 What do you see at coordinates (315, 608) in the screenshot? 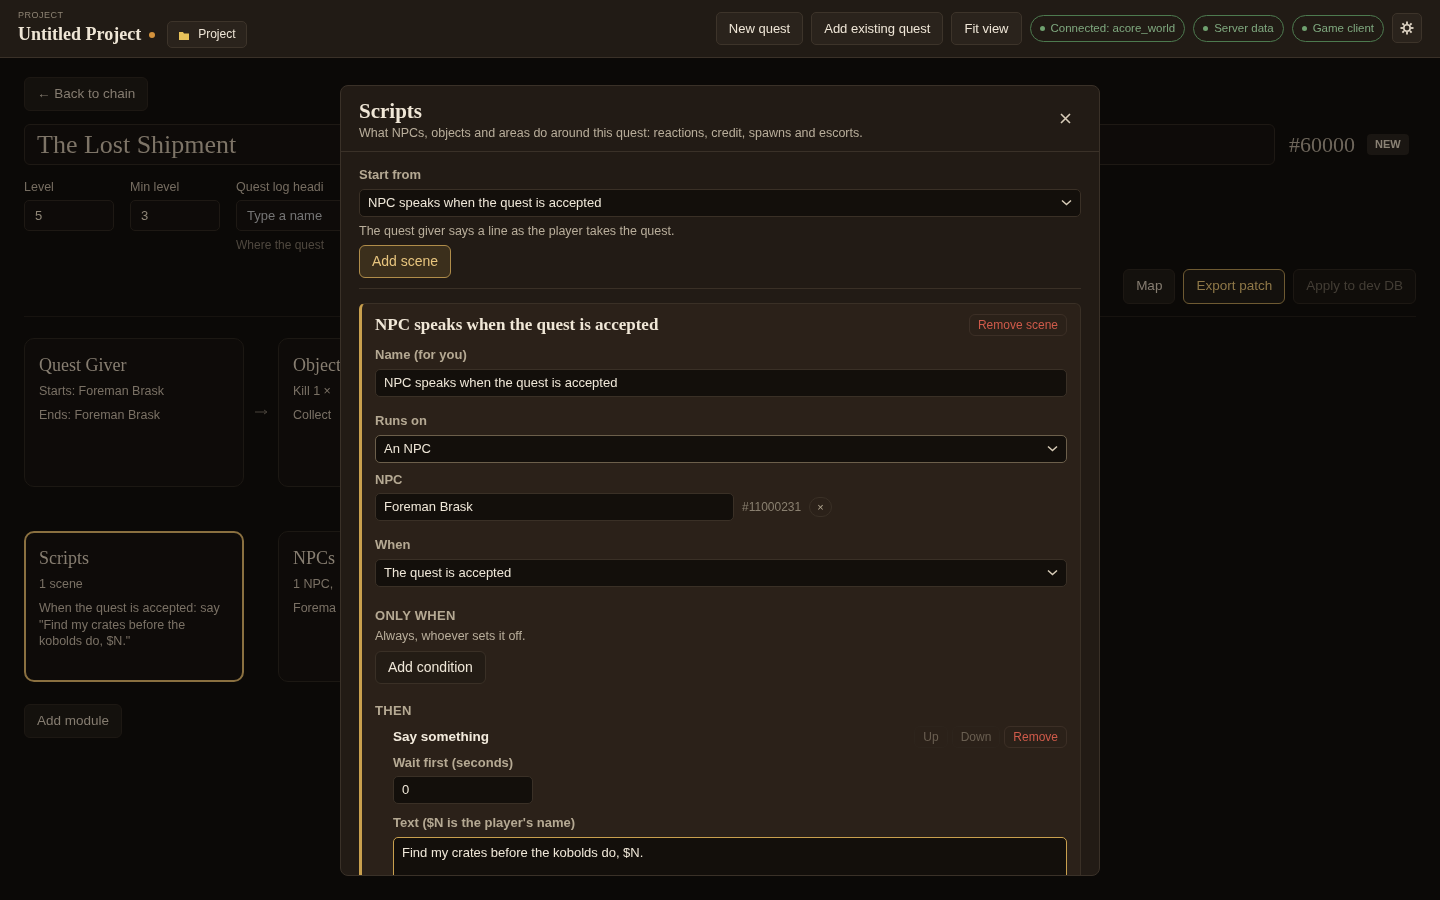
I see `card-text: Forema` at bounding box center [315, 608].